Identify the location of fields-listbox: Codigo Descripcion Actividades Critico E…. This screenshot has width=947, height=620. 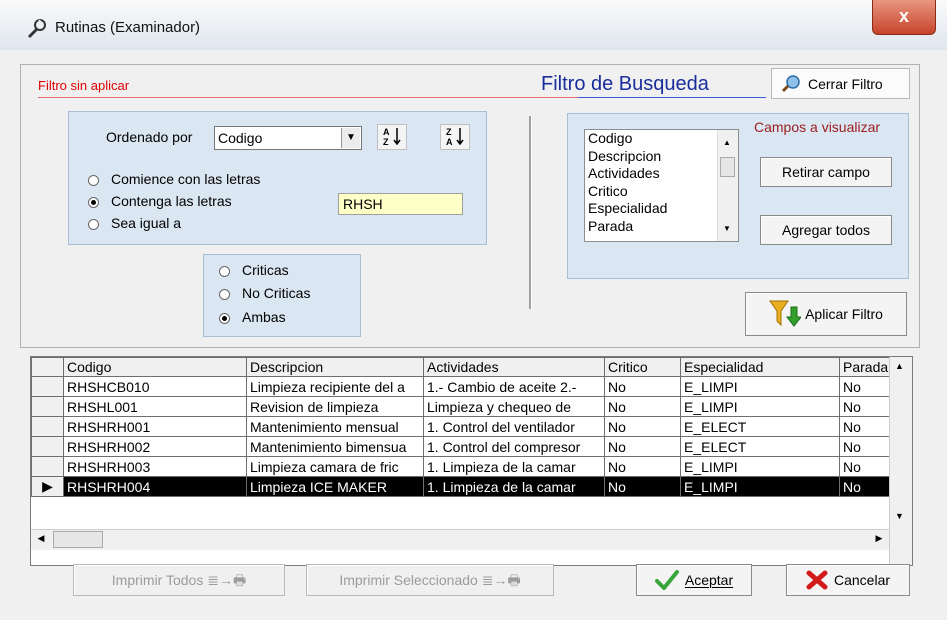
(661, 185).